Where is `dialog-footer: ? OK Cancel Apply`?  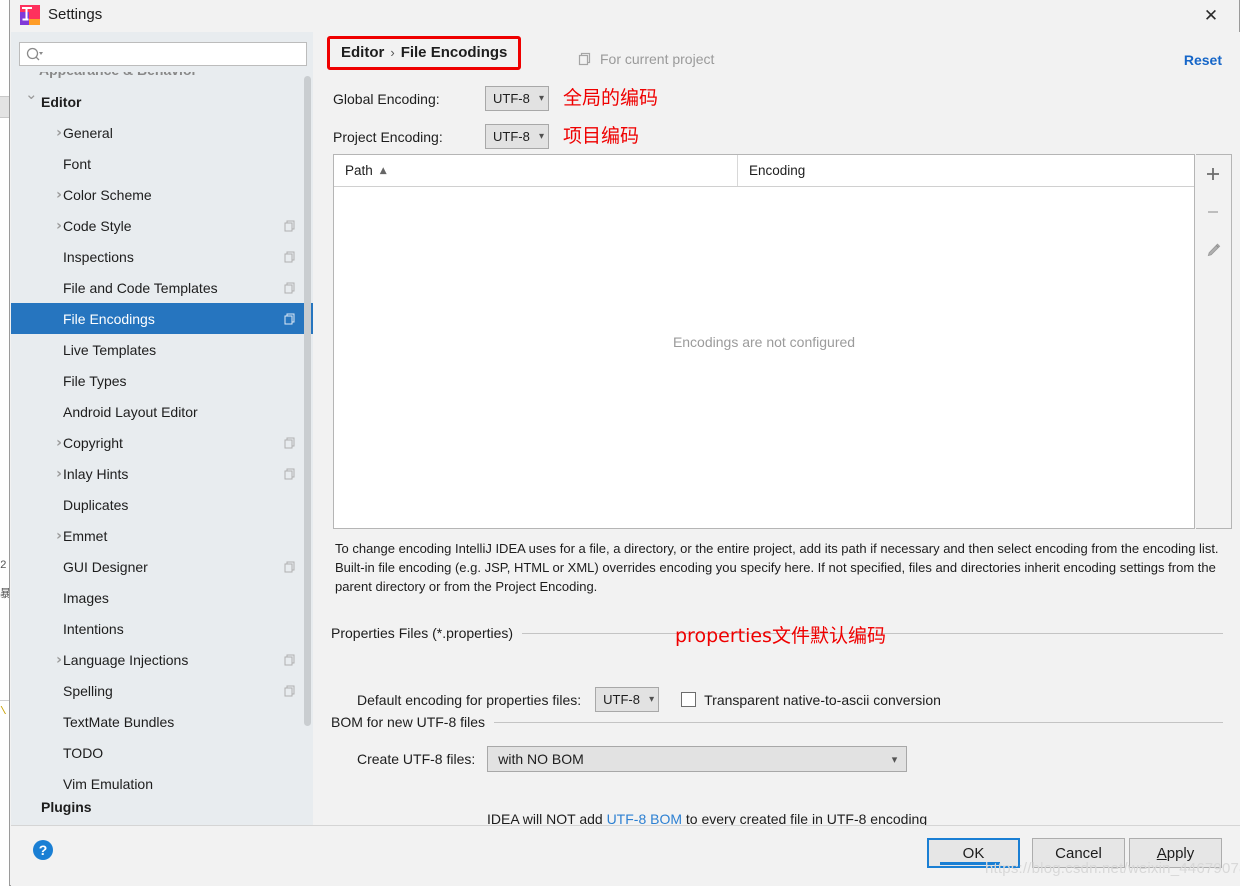 dialog-footer: ? OK Cancel Apply is located at coordinates (625, 855).